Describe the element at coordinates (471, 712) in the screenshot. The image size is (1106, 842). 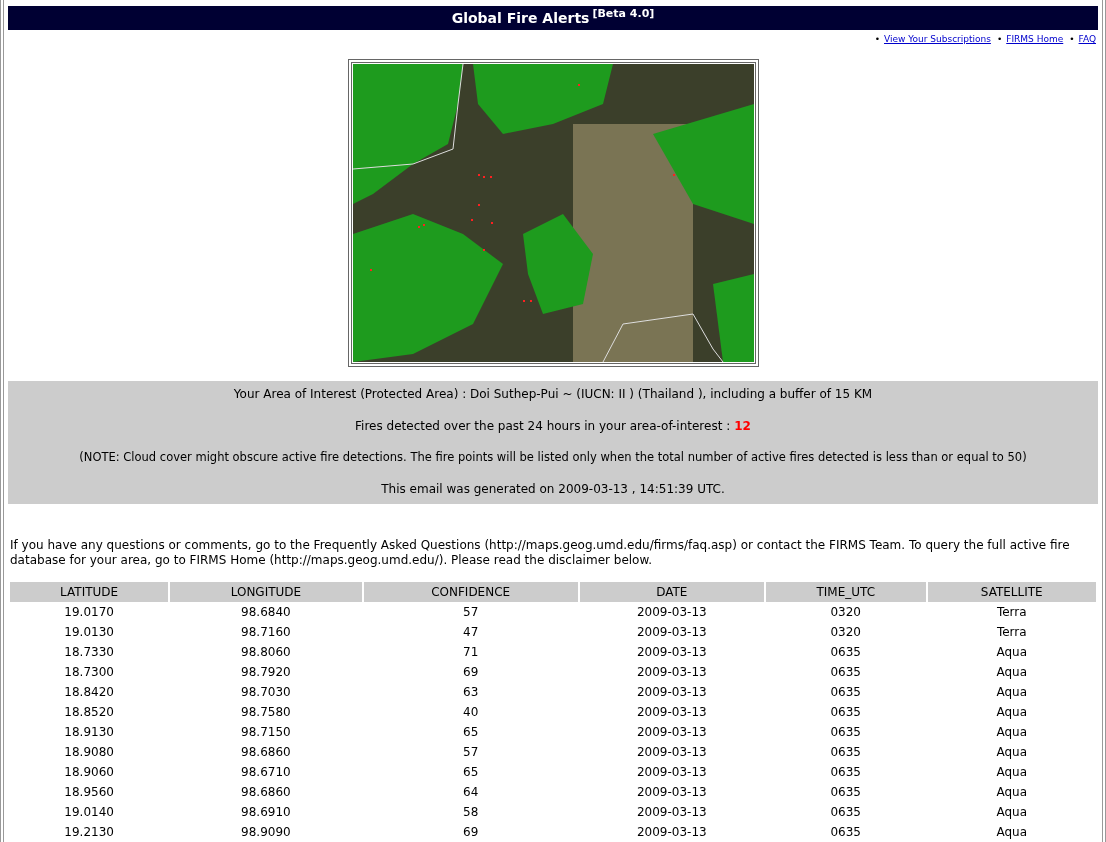
I see `table-cell-text: 40` at that location.